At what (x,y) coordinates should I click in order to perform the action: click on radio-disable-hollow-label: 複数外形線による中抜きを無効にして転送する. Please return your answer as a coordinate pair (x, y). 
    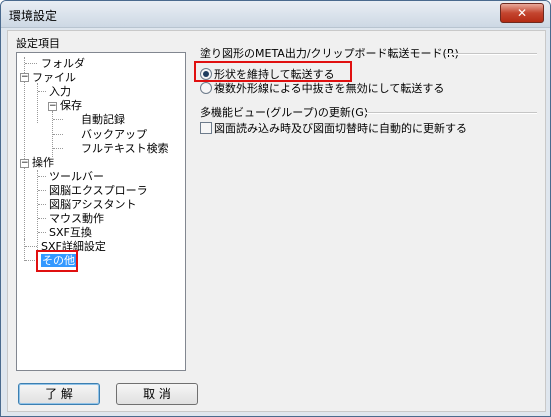
    Looking at the image, I should click on (329, 88).